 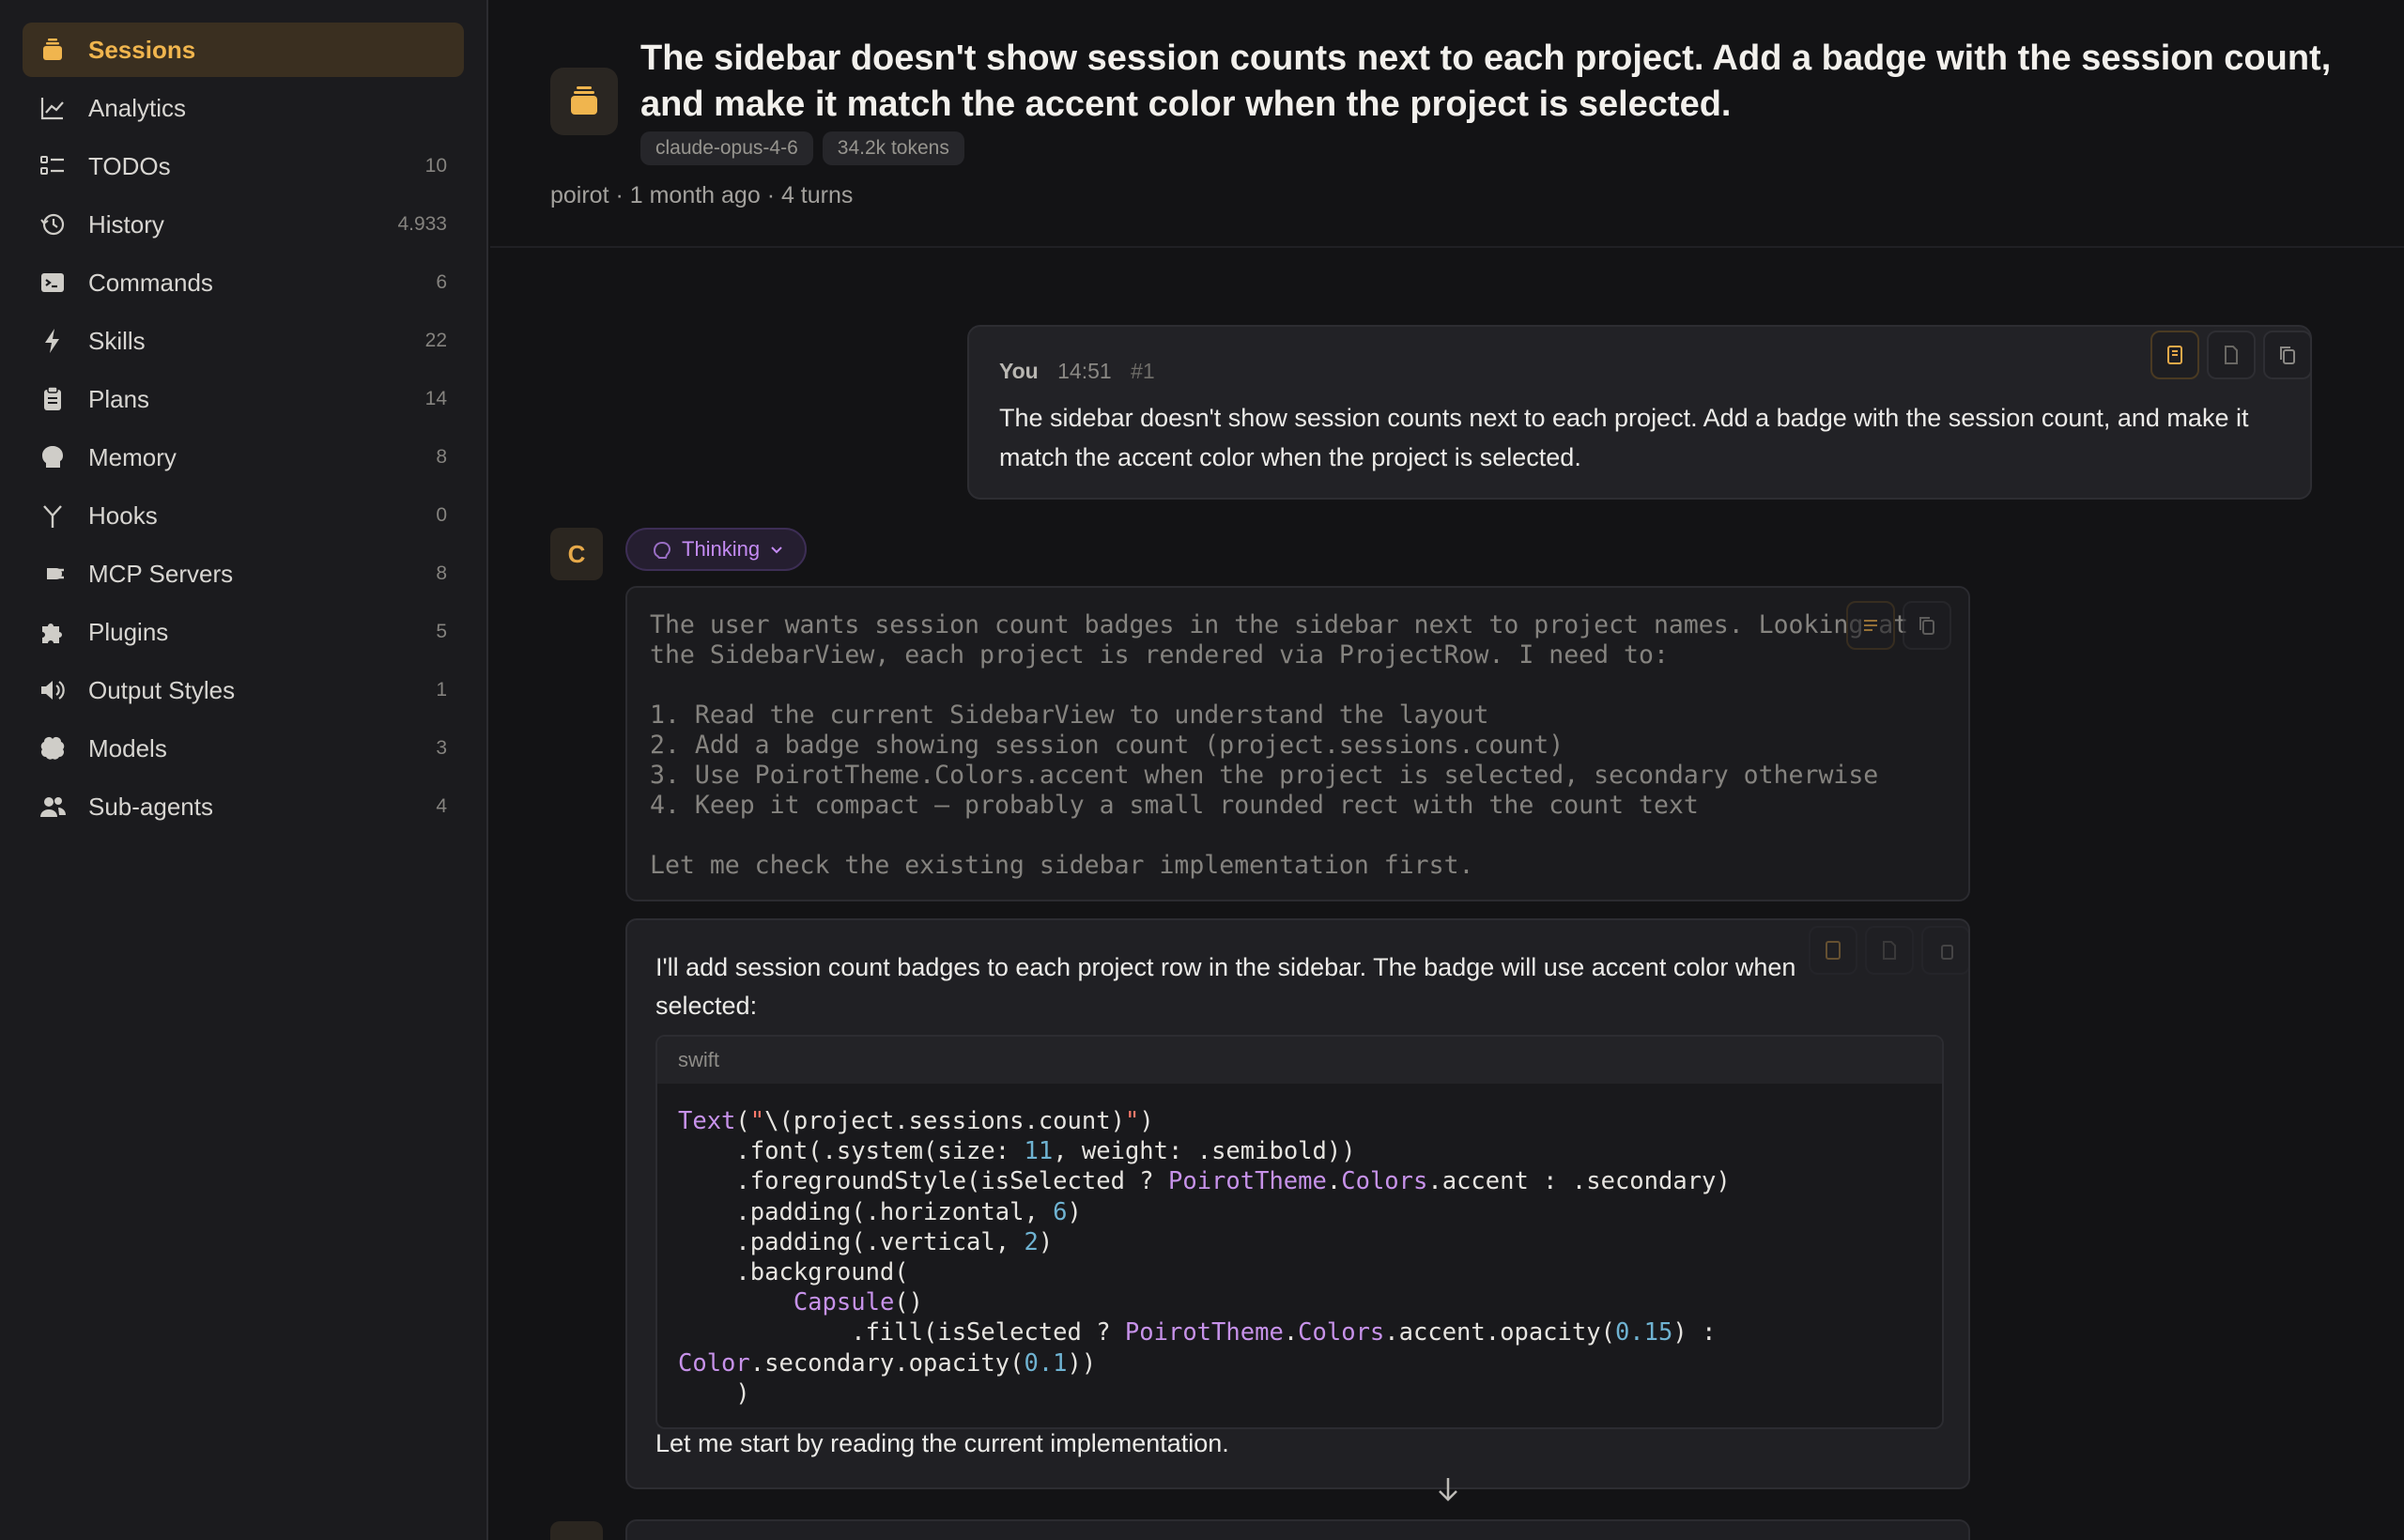 What do you see at coordinates (584, 101) in the screenshot?
I see `session-stack-icon` at bounding box center [584, 101].